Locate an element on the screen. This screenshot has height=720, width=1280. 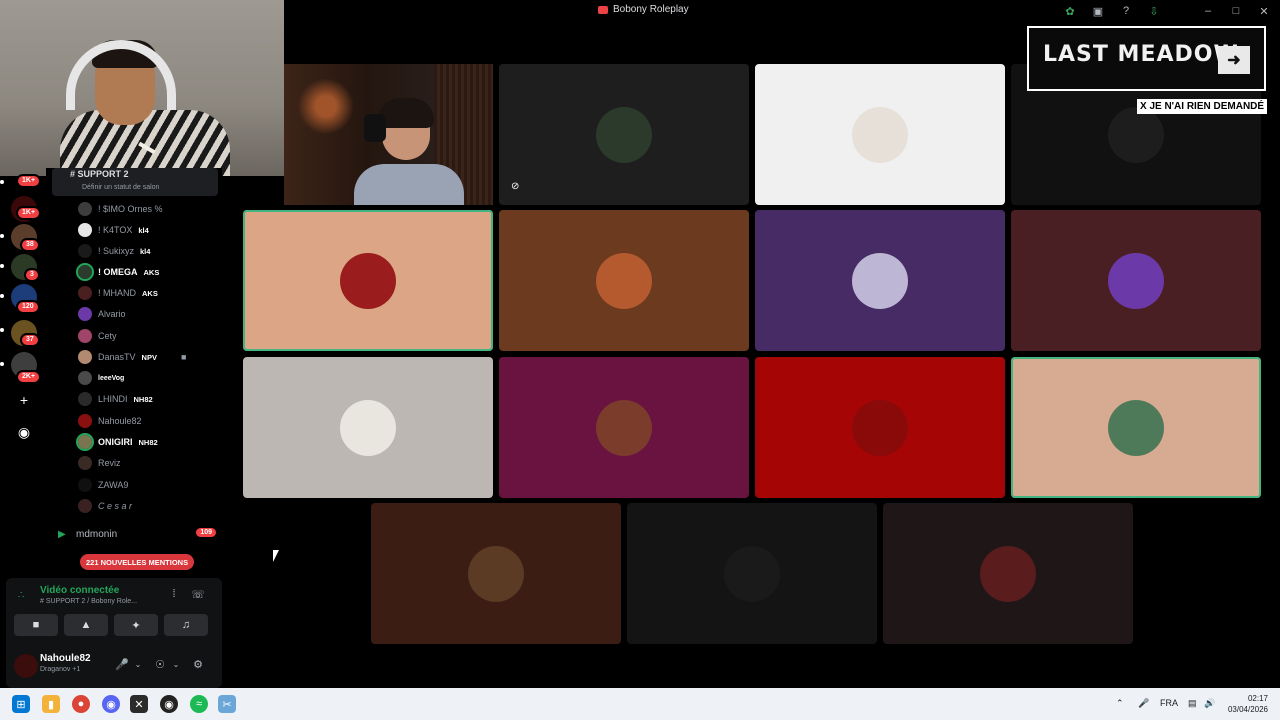
inbox-icon: ▣ is located at coordinates (1098, 11).